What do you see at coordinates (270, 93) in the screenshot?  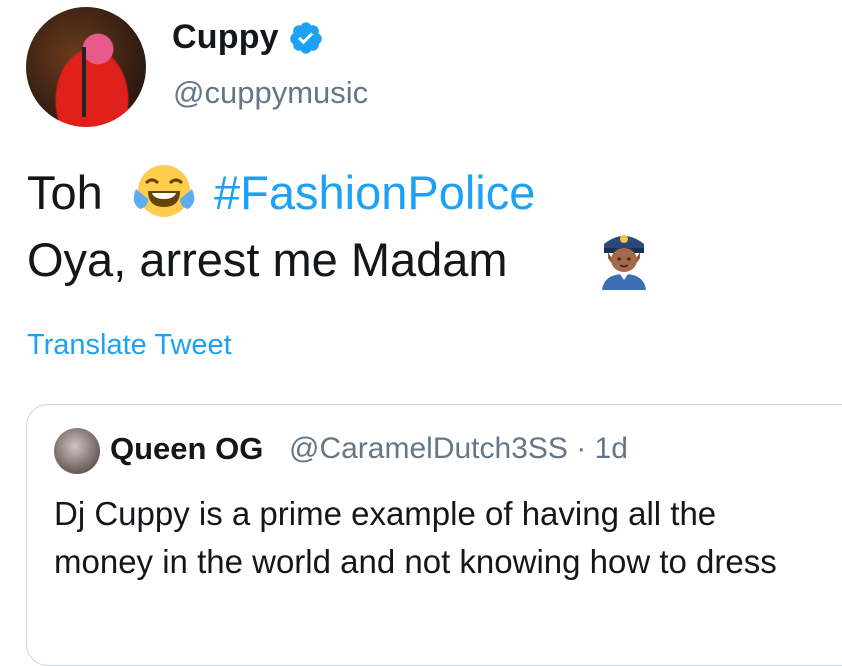 I see `author-handle: @cuppymusic` at bounding box center [270, 93].